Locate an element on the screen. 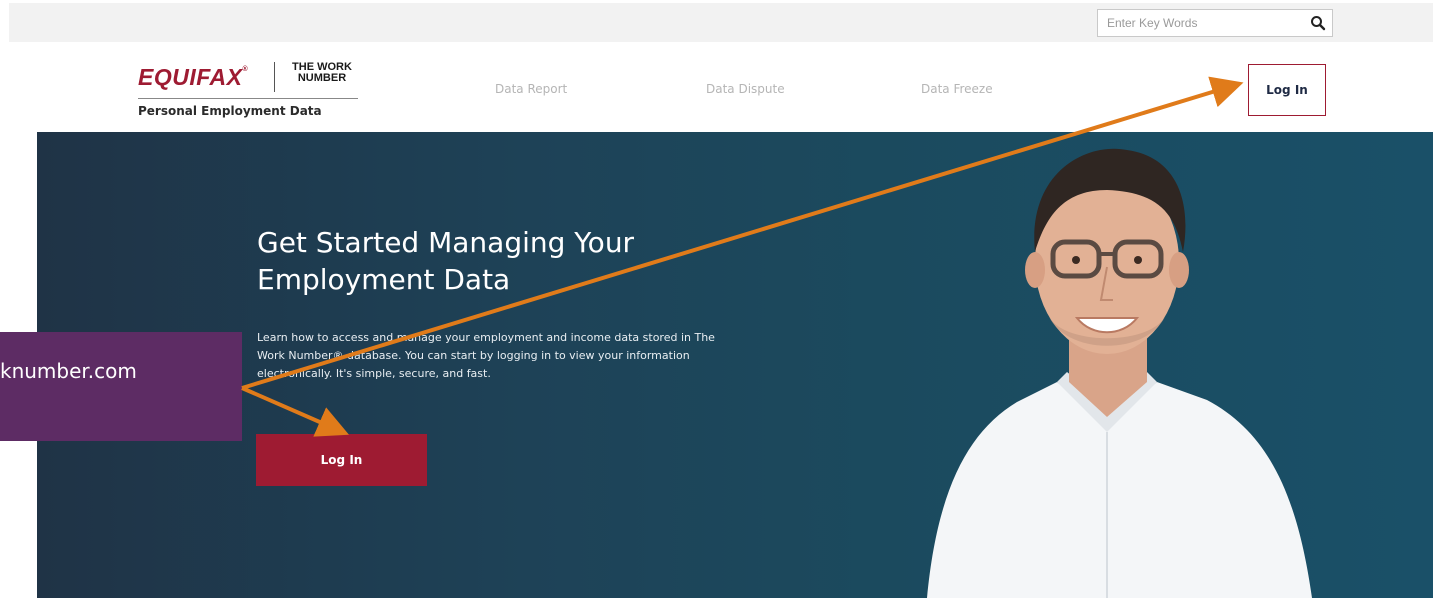  url-callout: knumber.com is located at coordinates (121, 386).